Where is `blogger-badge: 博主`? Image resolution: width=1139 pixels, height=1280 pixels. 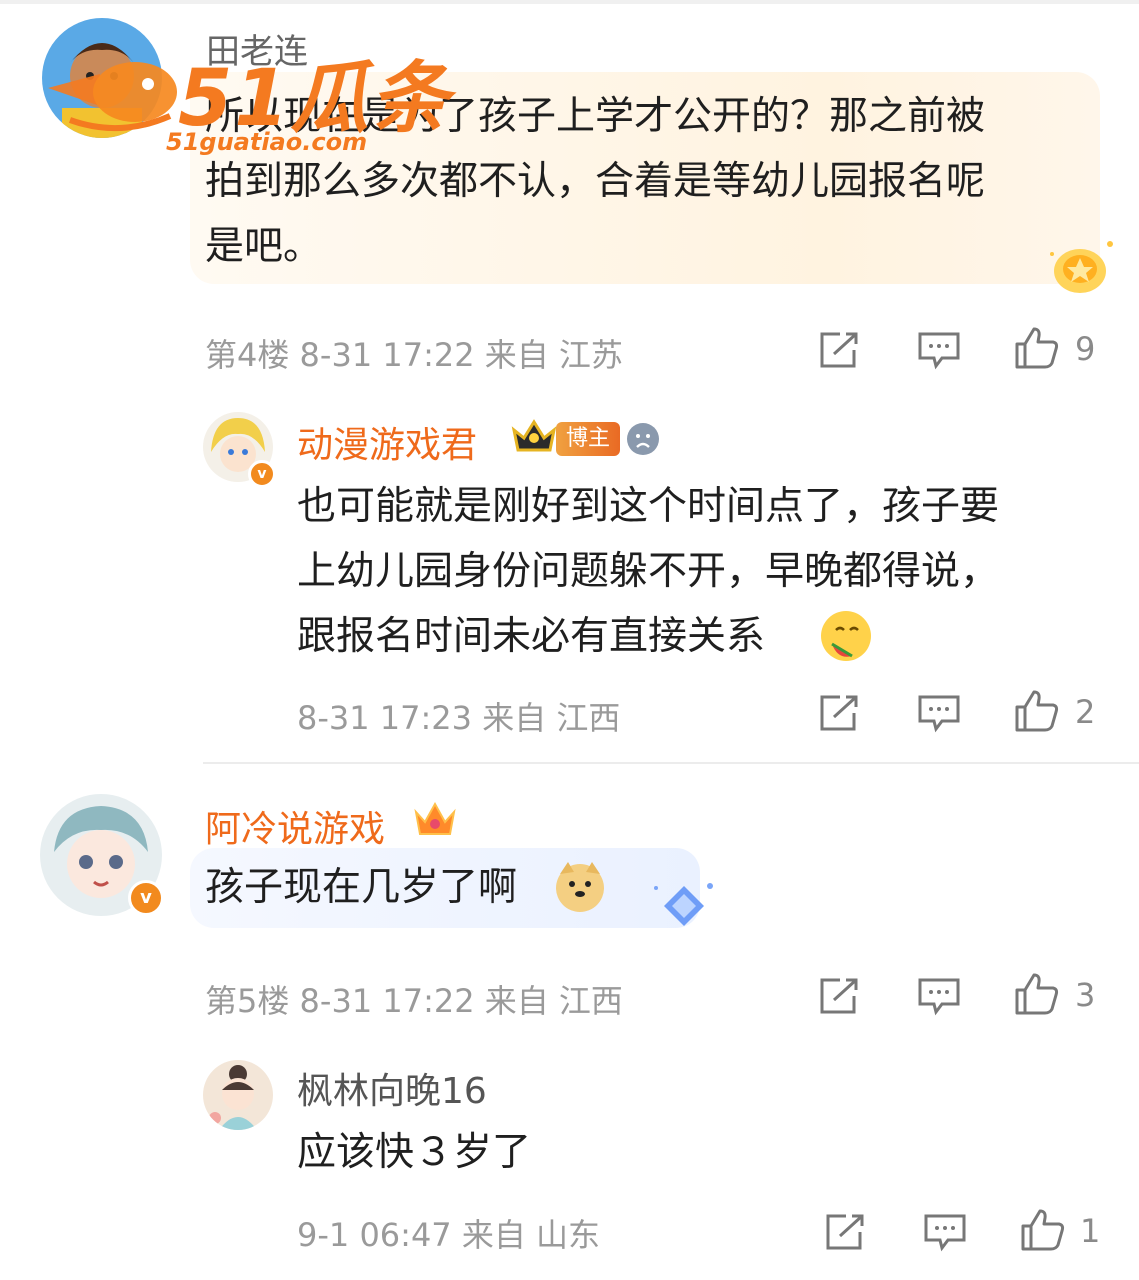 blogger-badge: 博主 is located at coordinates (588, 439).